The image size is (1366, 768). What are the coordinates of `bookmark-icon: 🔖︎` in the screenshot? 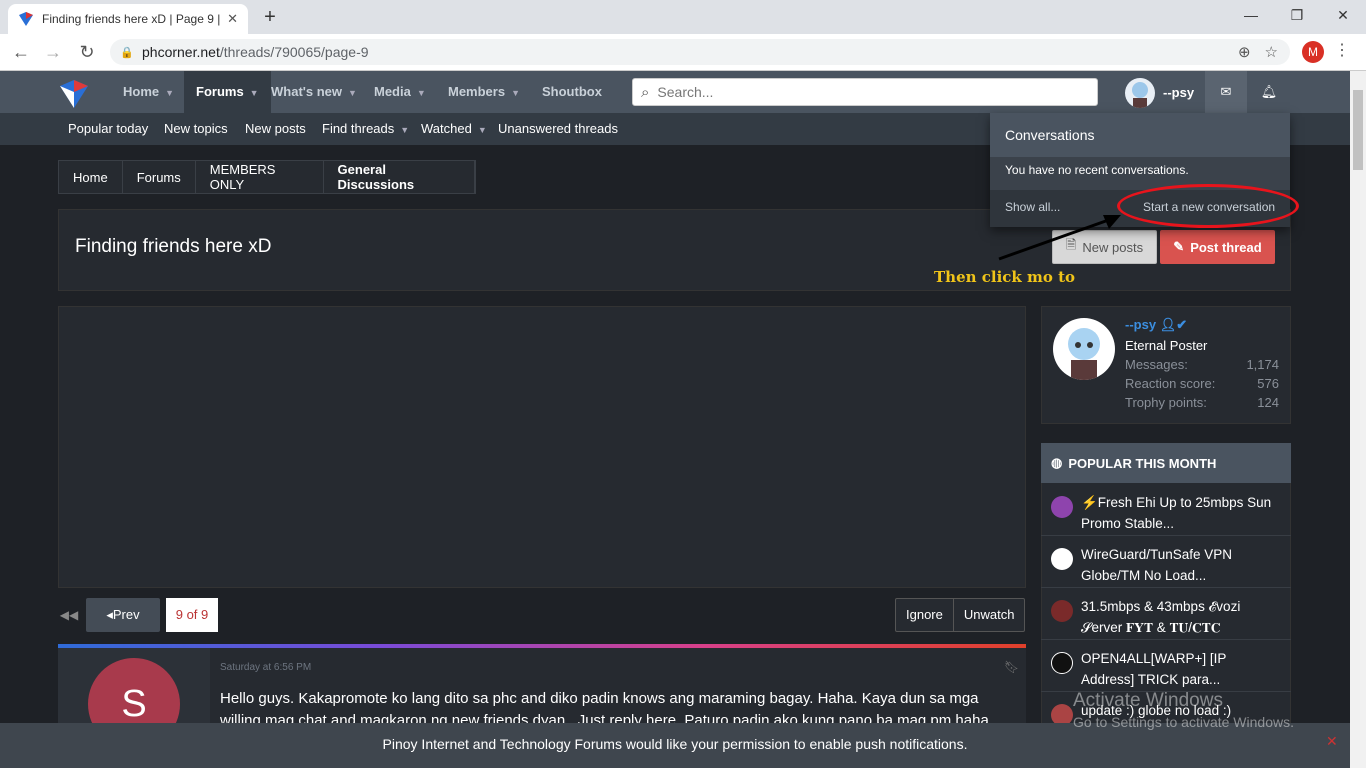 It's located at (1011, 667).